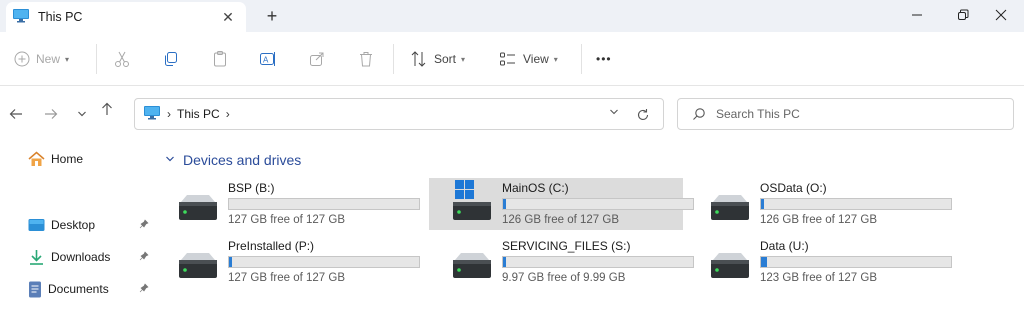  I want to click on forward-button, so click(51, 114).